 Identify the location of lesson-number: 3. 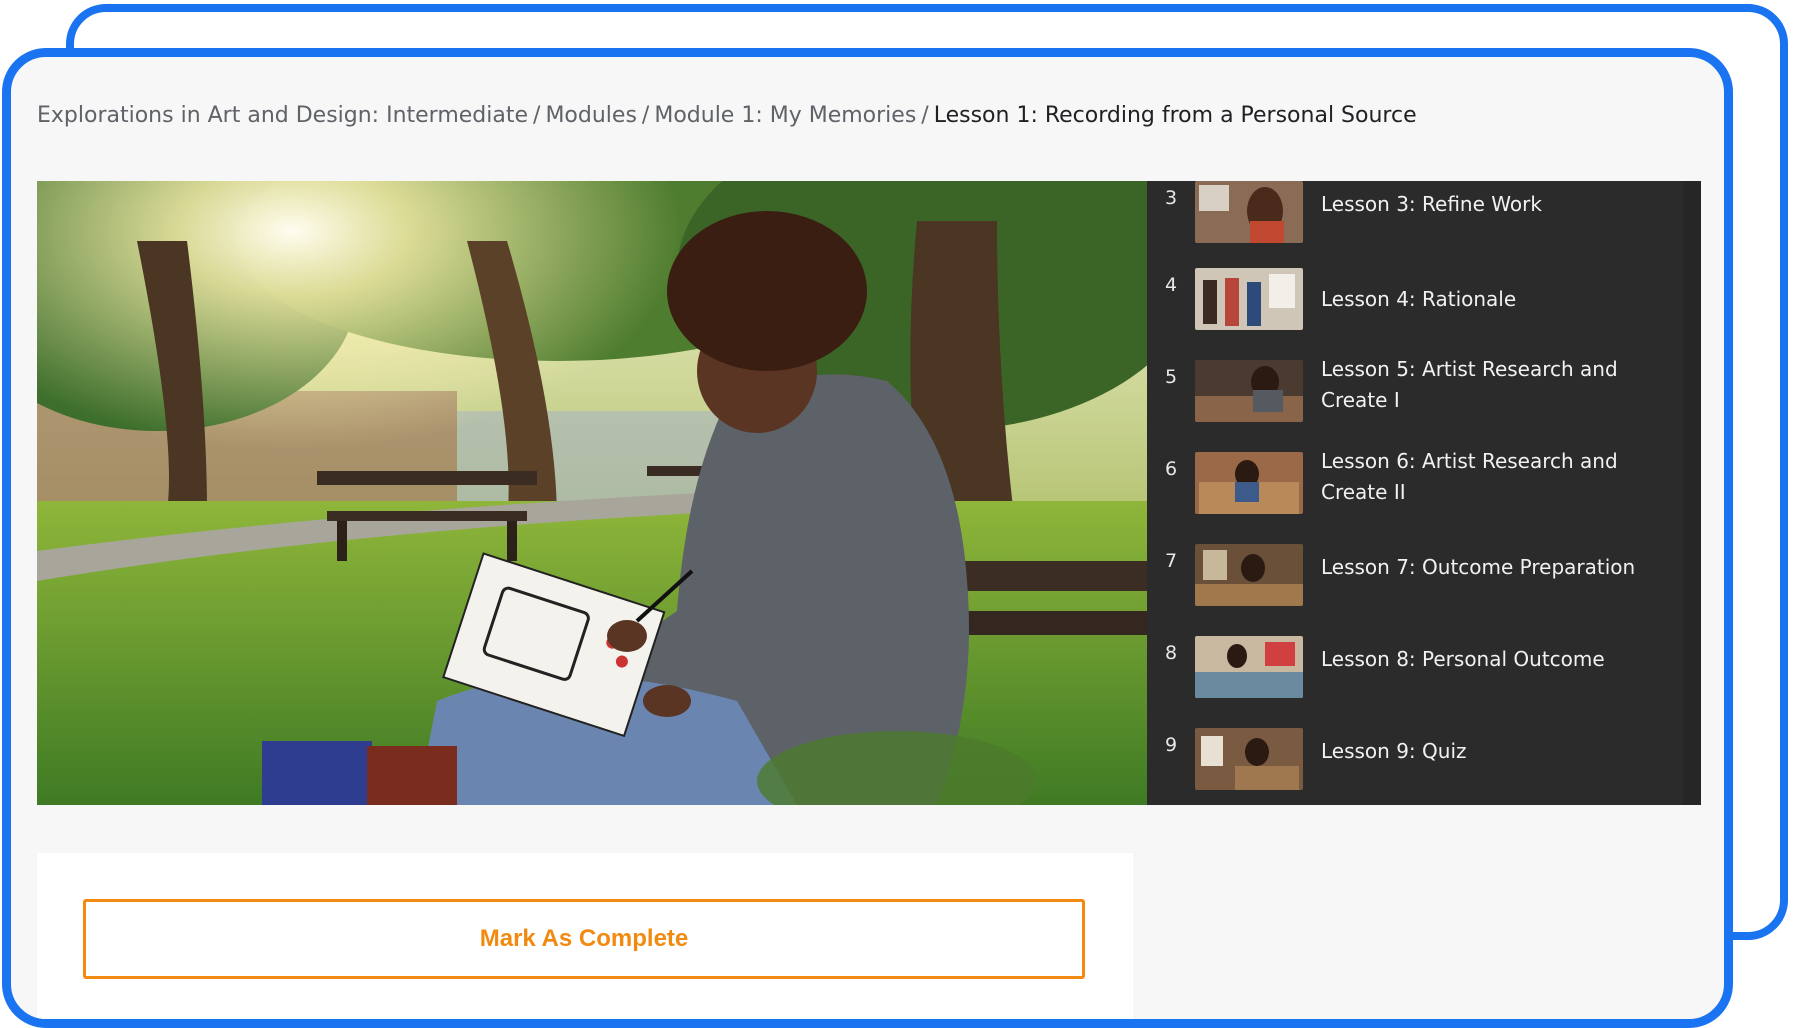
(1171, 198).